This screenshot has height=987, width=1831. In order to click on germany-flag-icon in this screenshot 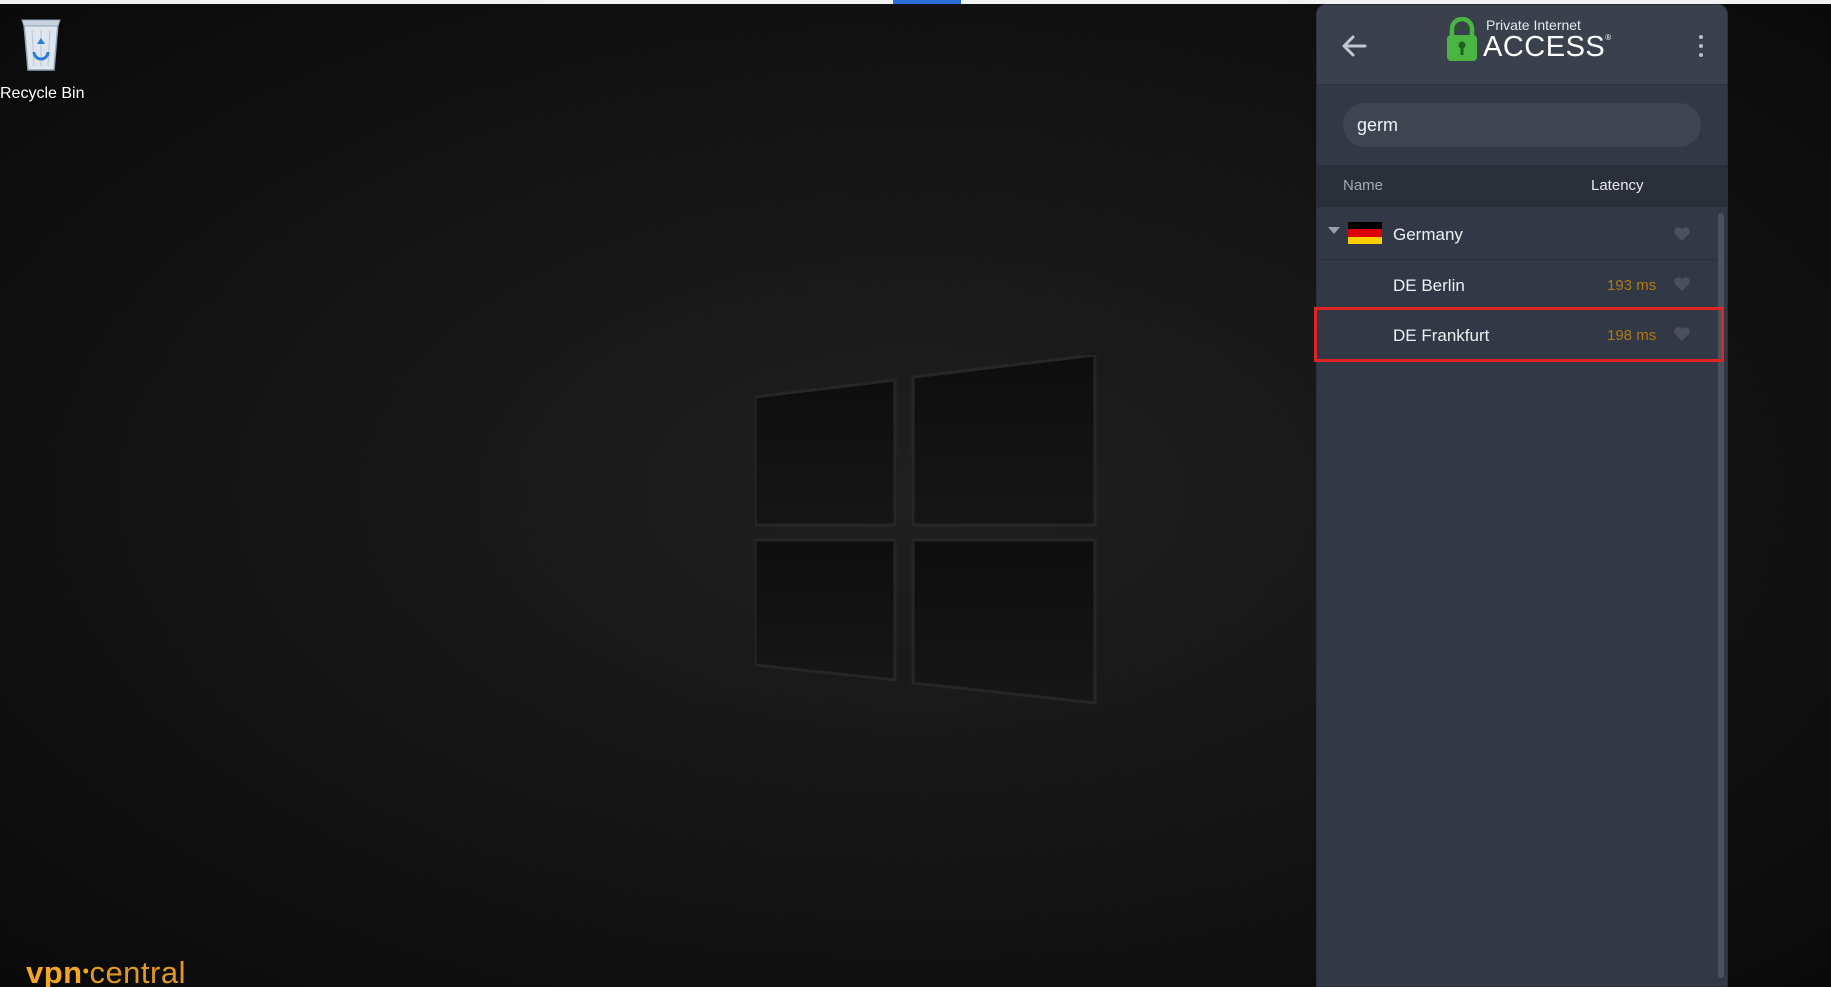, I will do `click(1365, 233)`.